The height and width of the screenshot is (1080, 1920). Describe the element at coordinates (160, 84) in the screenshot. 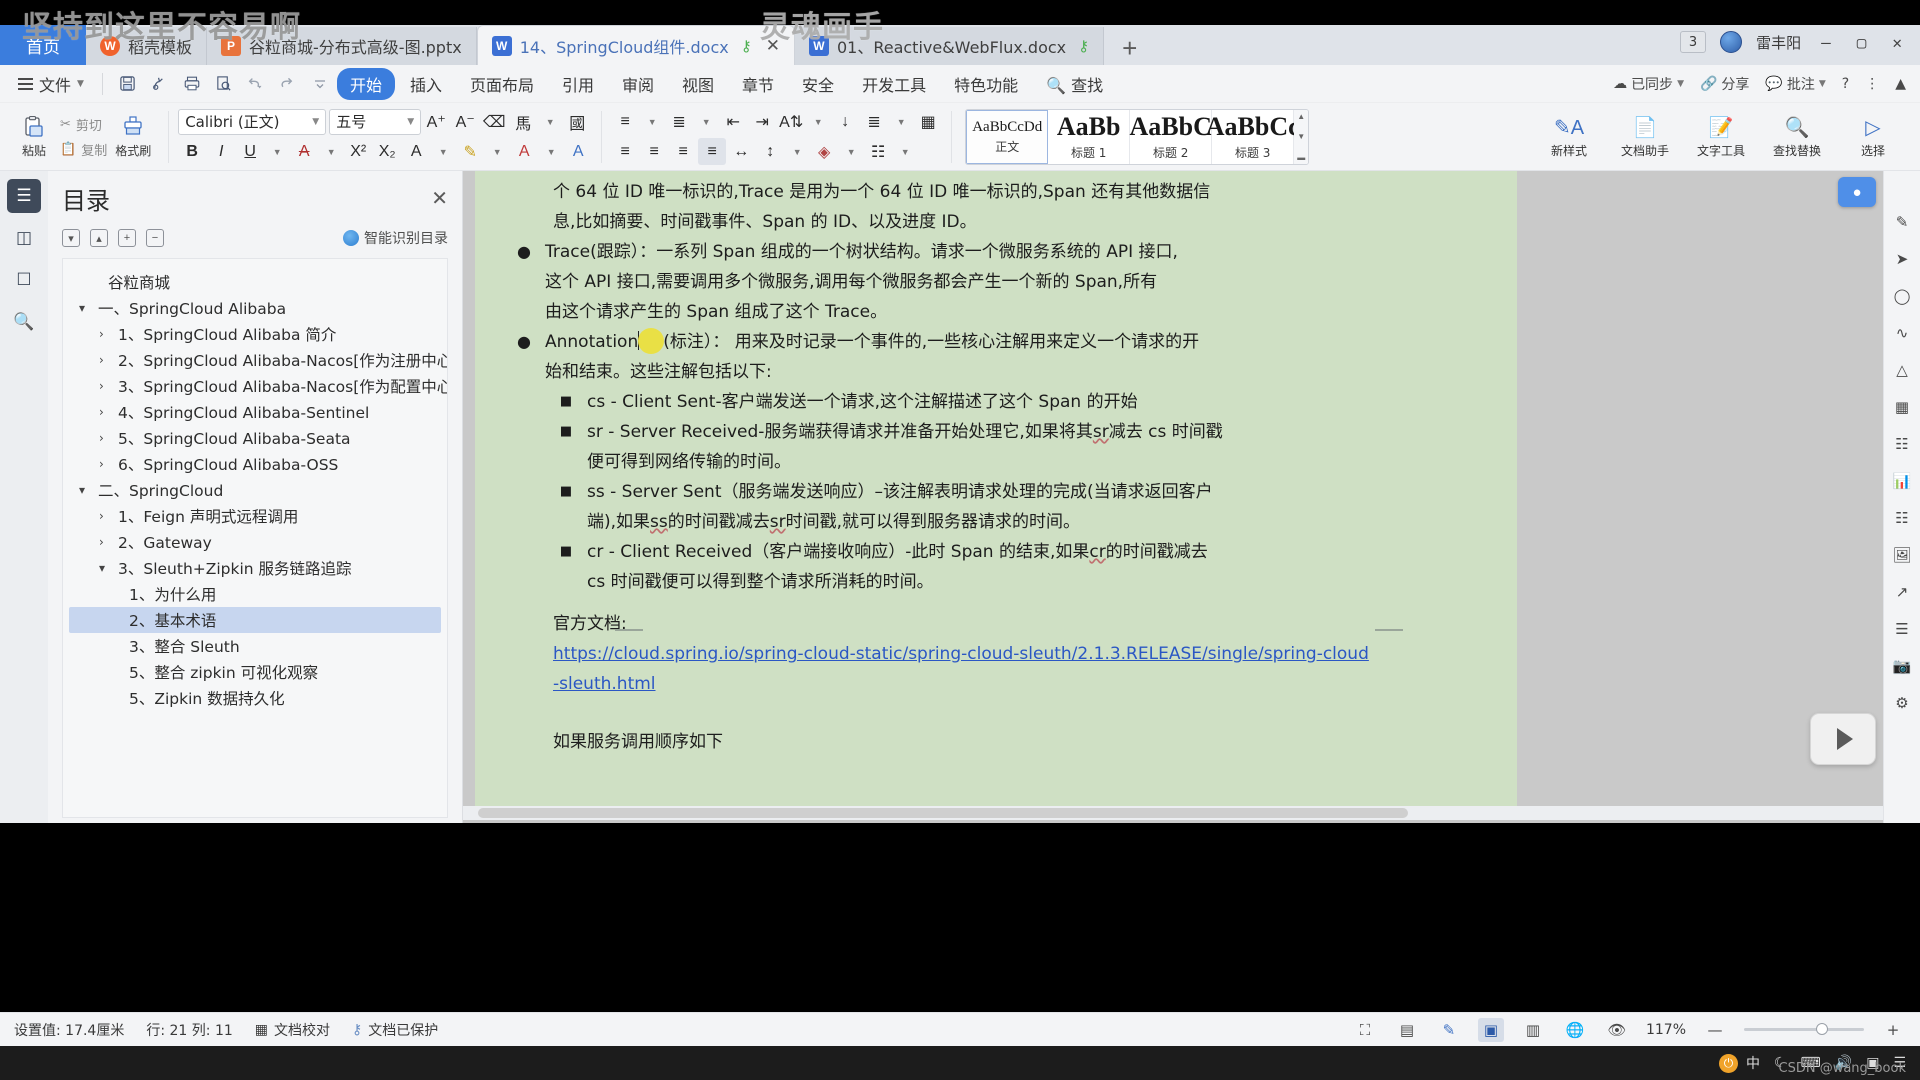

I see `touch-mode-icon` at that location.